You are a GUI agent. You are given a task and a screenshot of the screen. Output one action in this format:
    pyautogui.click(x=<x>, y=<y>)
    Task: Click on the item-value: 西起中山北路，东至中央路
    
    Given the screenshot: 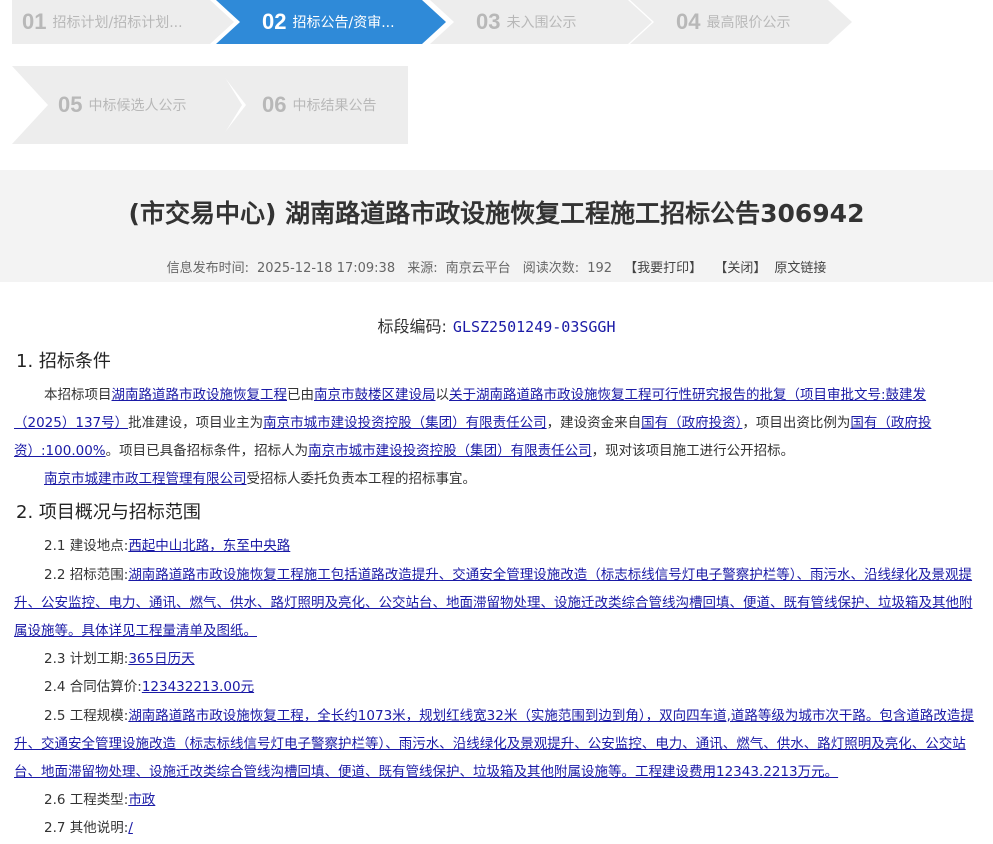 What is the action you would take?
    pyautogui.click(x=209, y=546)
    